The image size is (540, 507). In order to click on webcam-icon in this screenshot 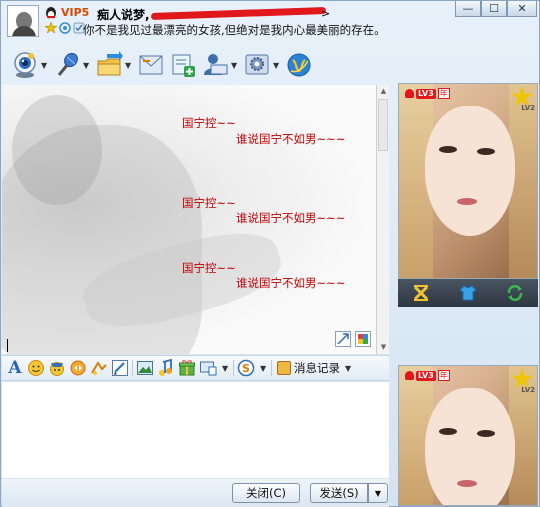, I will do `click(25, 65)`.